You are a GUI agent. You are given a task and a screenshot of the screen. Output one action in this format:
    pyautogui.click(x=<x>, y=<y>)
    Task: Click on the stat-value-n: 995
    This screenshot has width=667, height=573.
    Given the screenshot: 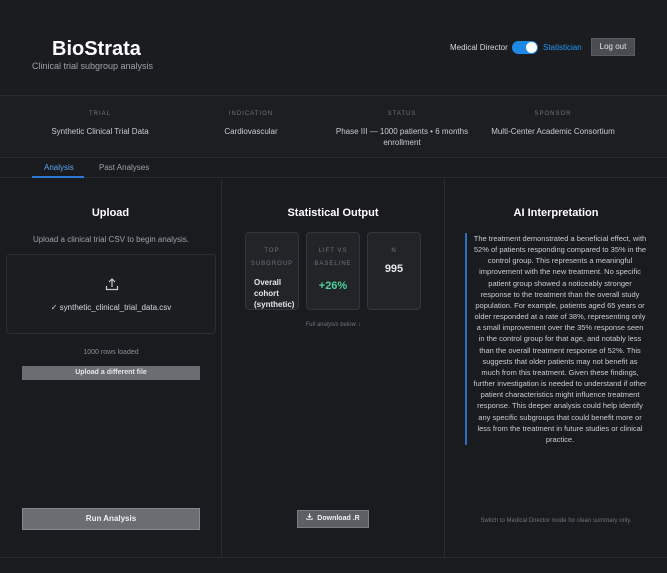 What is the action you would take?
    pyautogui.click(x=394, y=269)
    